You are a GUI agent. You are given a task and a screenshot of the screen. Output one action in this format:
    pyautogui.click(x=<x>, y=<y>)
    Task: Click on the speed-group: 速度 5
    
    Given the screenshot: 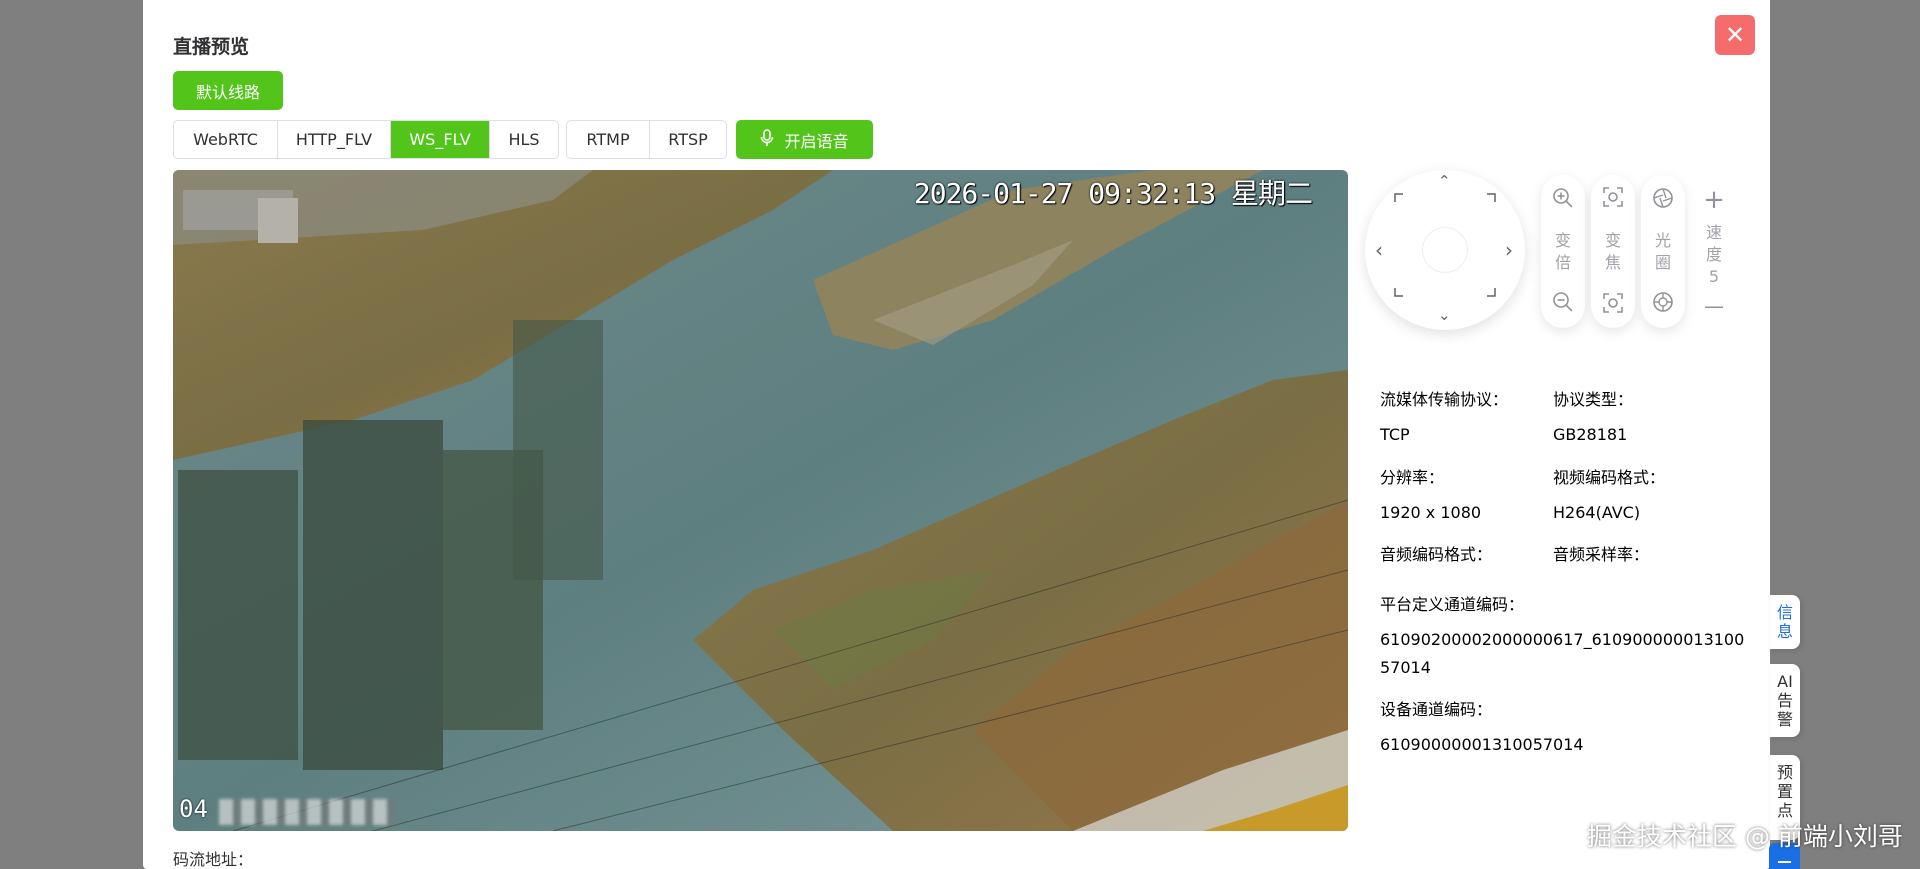 What is the action you would take?
    pyautogui.click(x=1714, y=255)
    